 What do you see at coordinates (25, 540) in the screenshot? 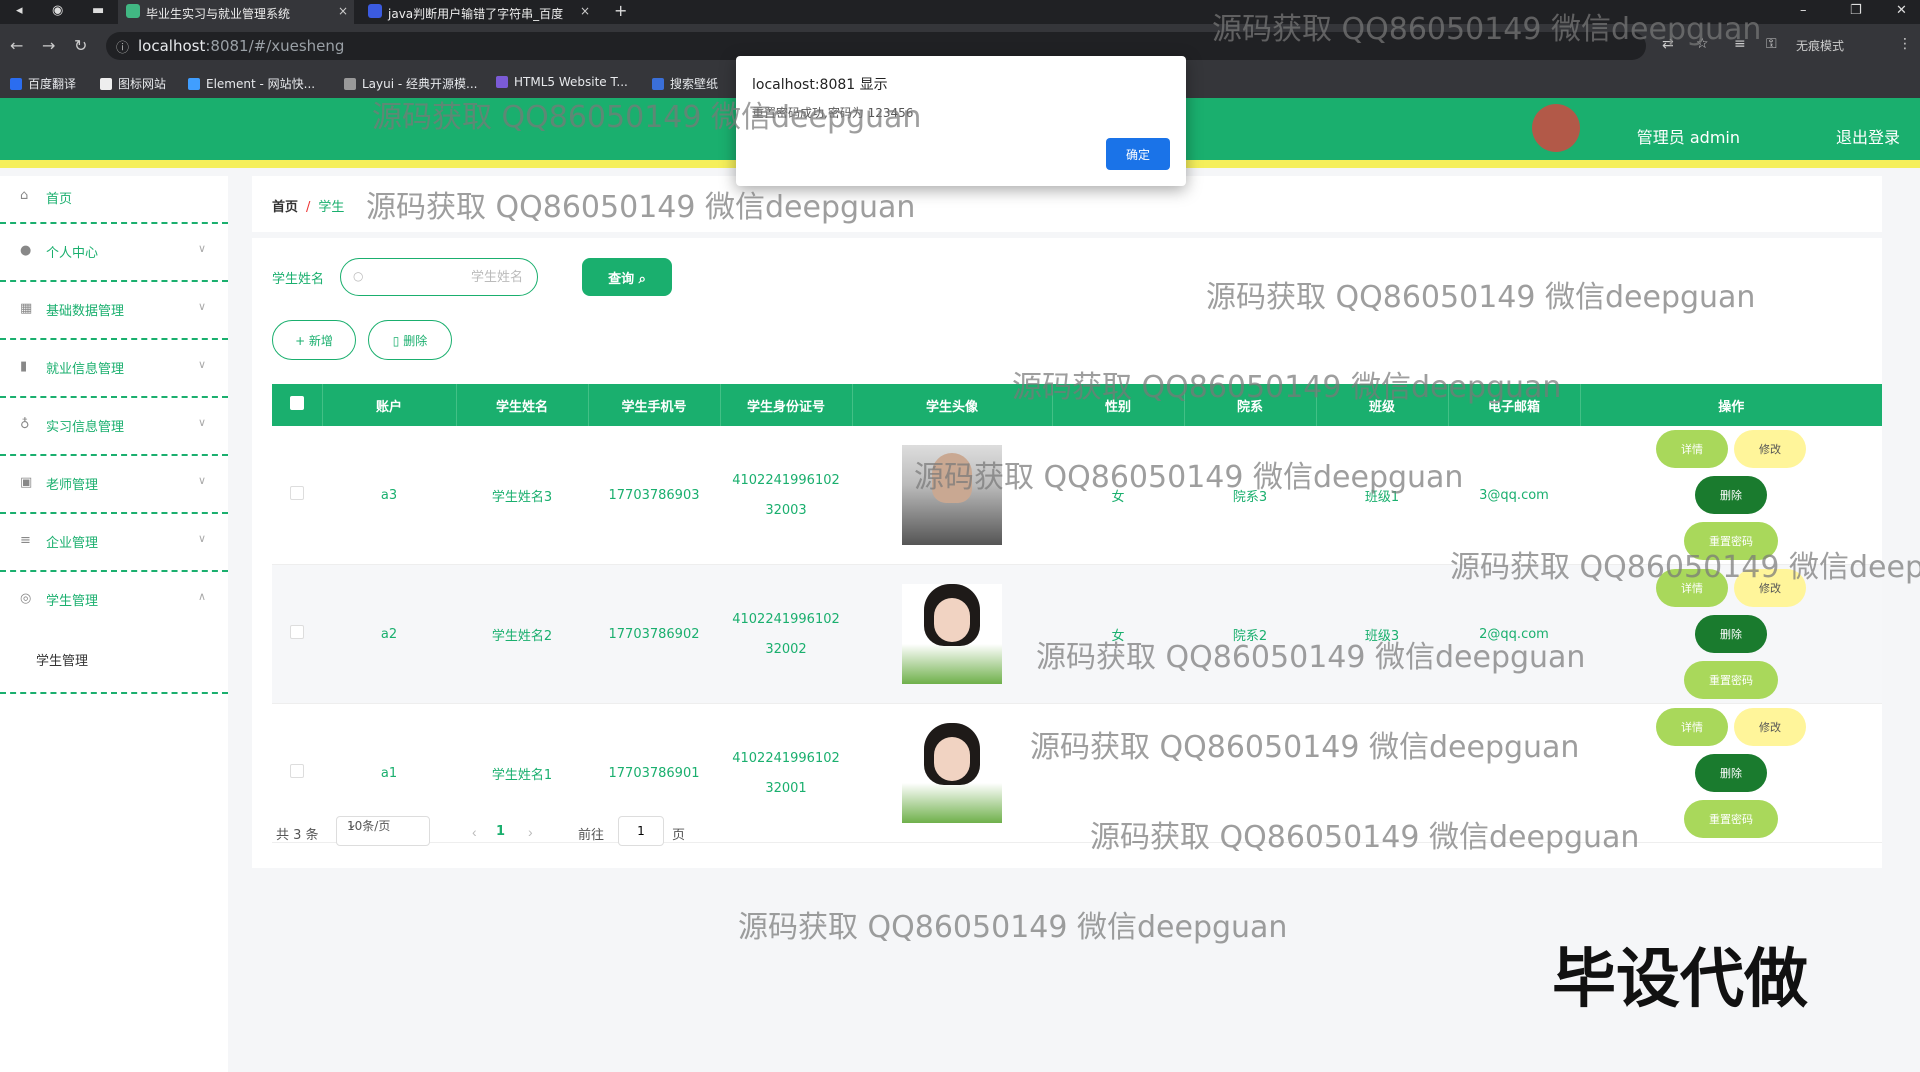
I see `menu-icon: ≡` at bounding box center [25, 540].